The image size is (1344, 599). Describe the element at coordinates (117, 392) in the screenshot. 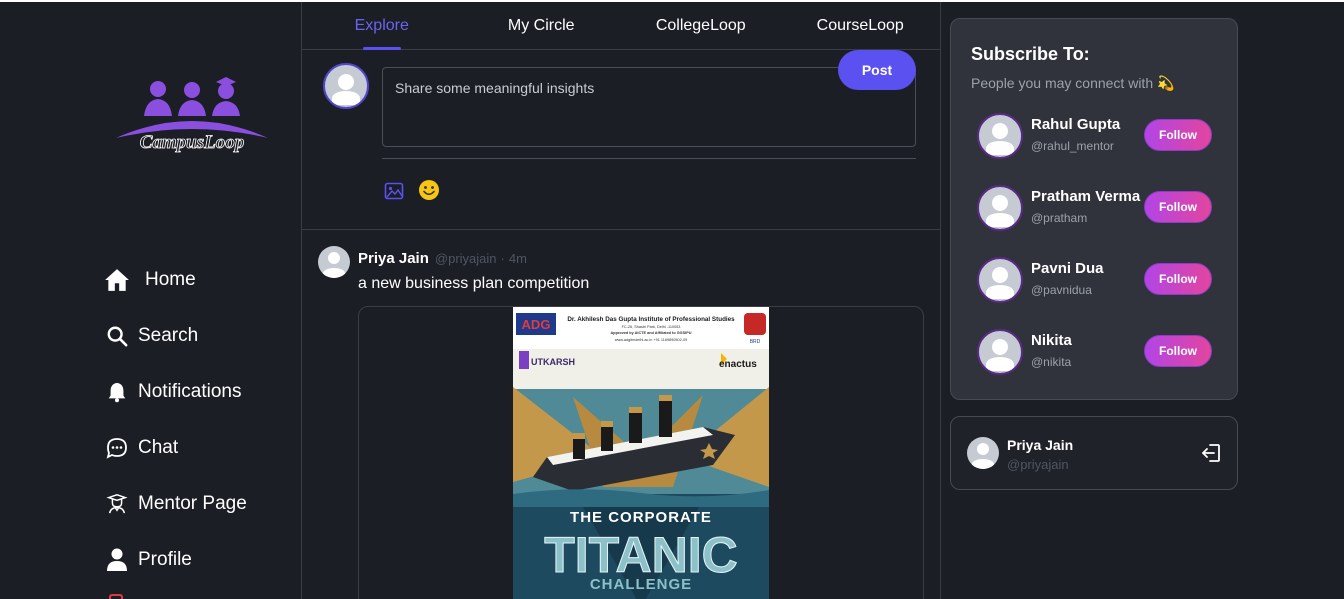

I see `bell-icon` at that location.